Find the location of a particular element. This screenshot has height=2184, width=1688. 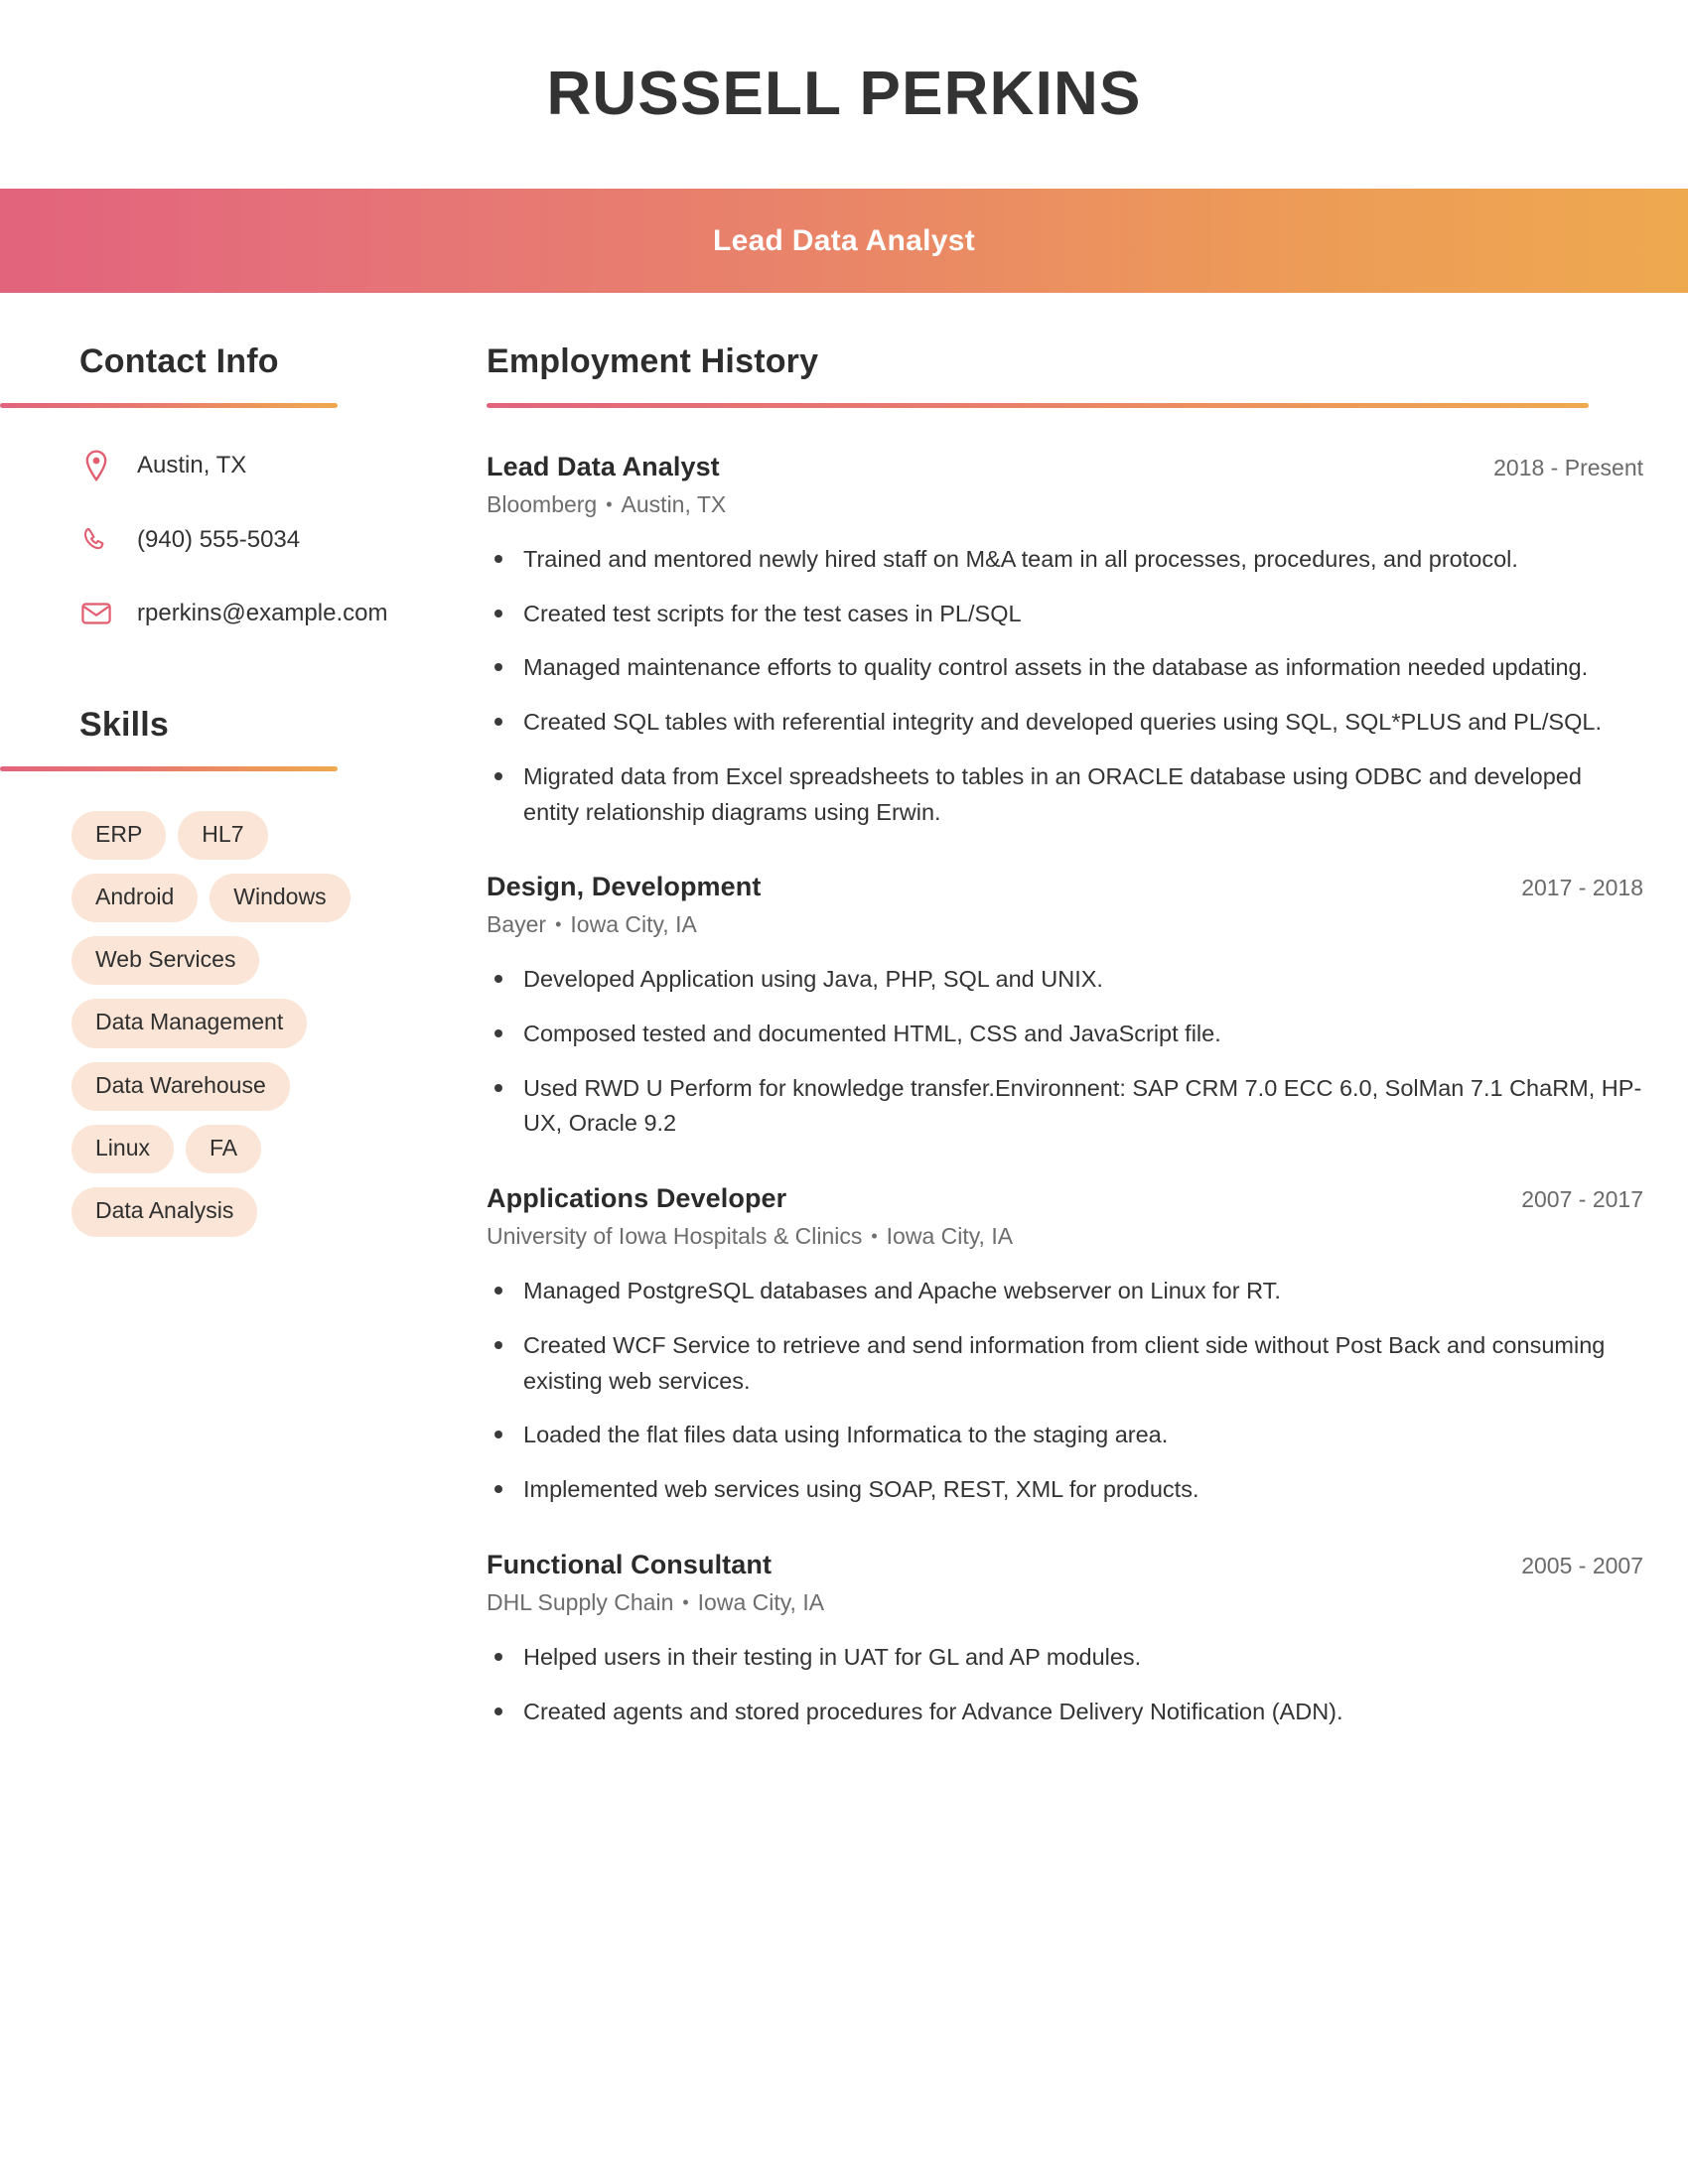

skill-tag: FA is located at coordinates (223, 1149).